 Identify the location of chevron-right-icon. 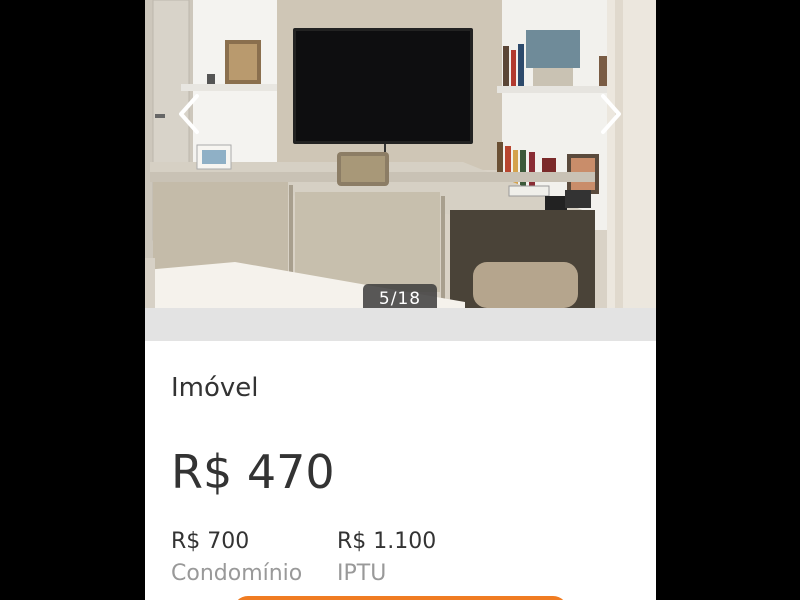
(611, 114).